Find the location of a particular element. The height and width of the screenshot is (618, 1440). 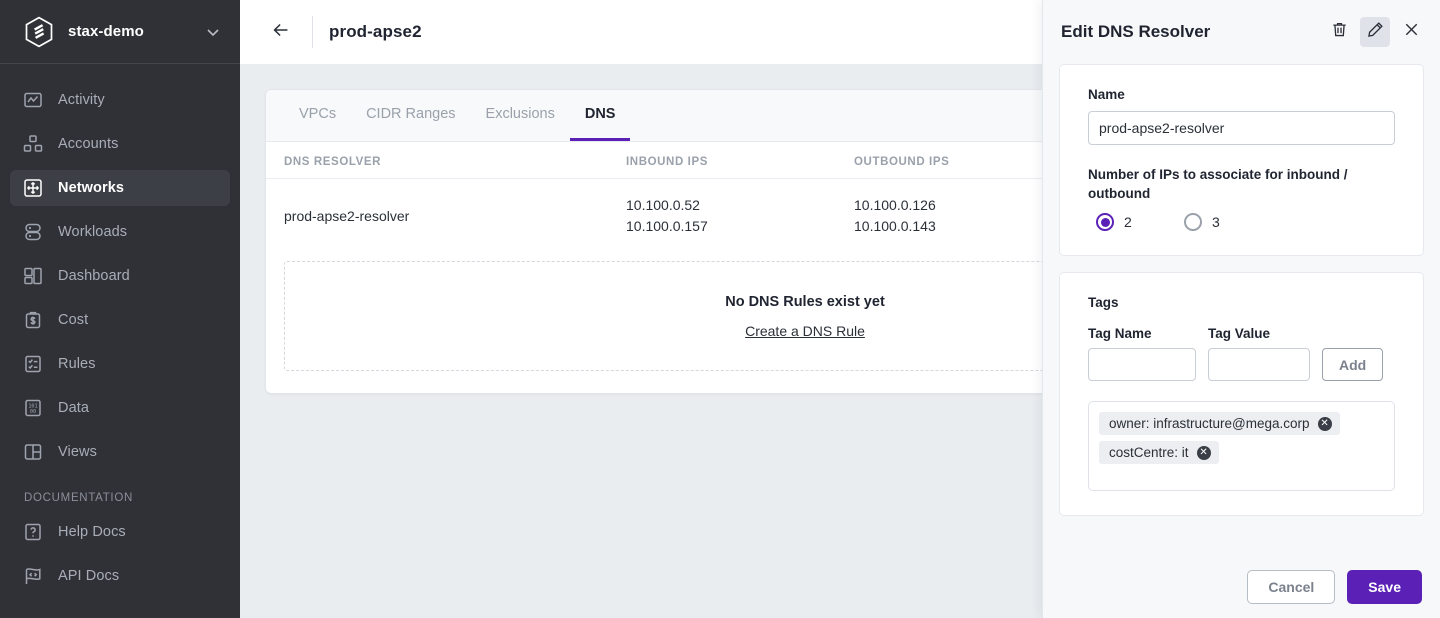

inbound-ip: 10.100.0.157 is located at coordinates (667, 226).